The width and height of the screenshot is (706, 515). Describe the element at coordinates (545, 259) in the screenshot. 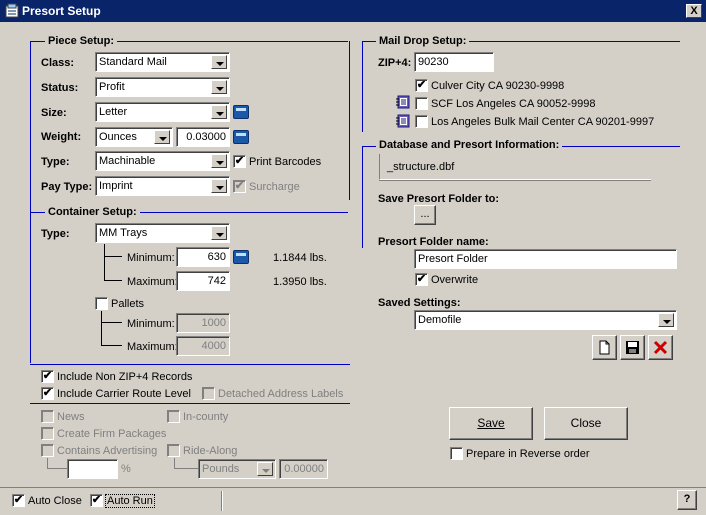

I see `folder-name-input: Presort Folder` at that location.